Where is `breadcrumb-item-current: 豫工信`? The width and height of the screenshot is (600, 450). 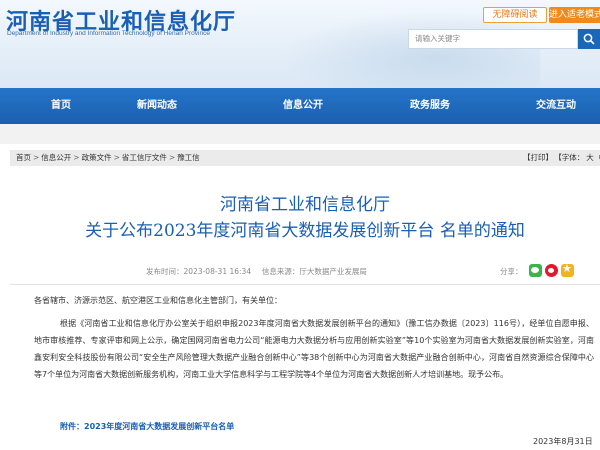 breadcrumb-item-current: 豫工信 is located at coordinates (188, 157).